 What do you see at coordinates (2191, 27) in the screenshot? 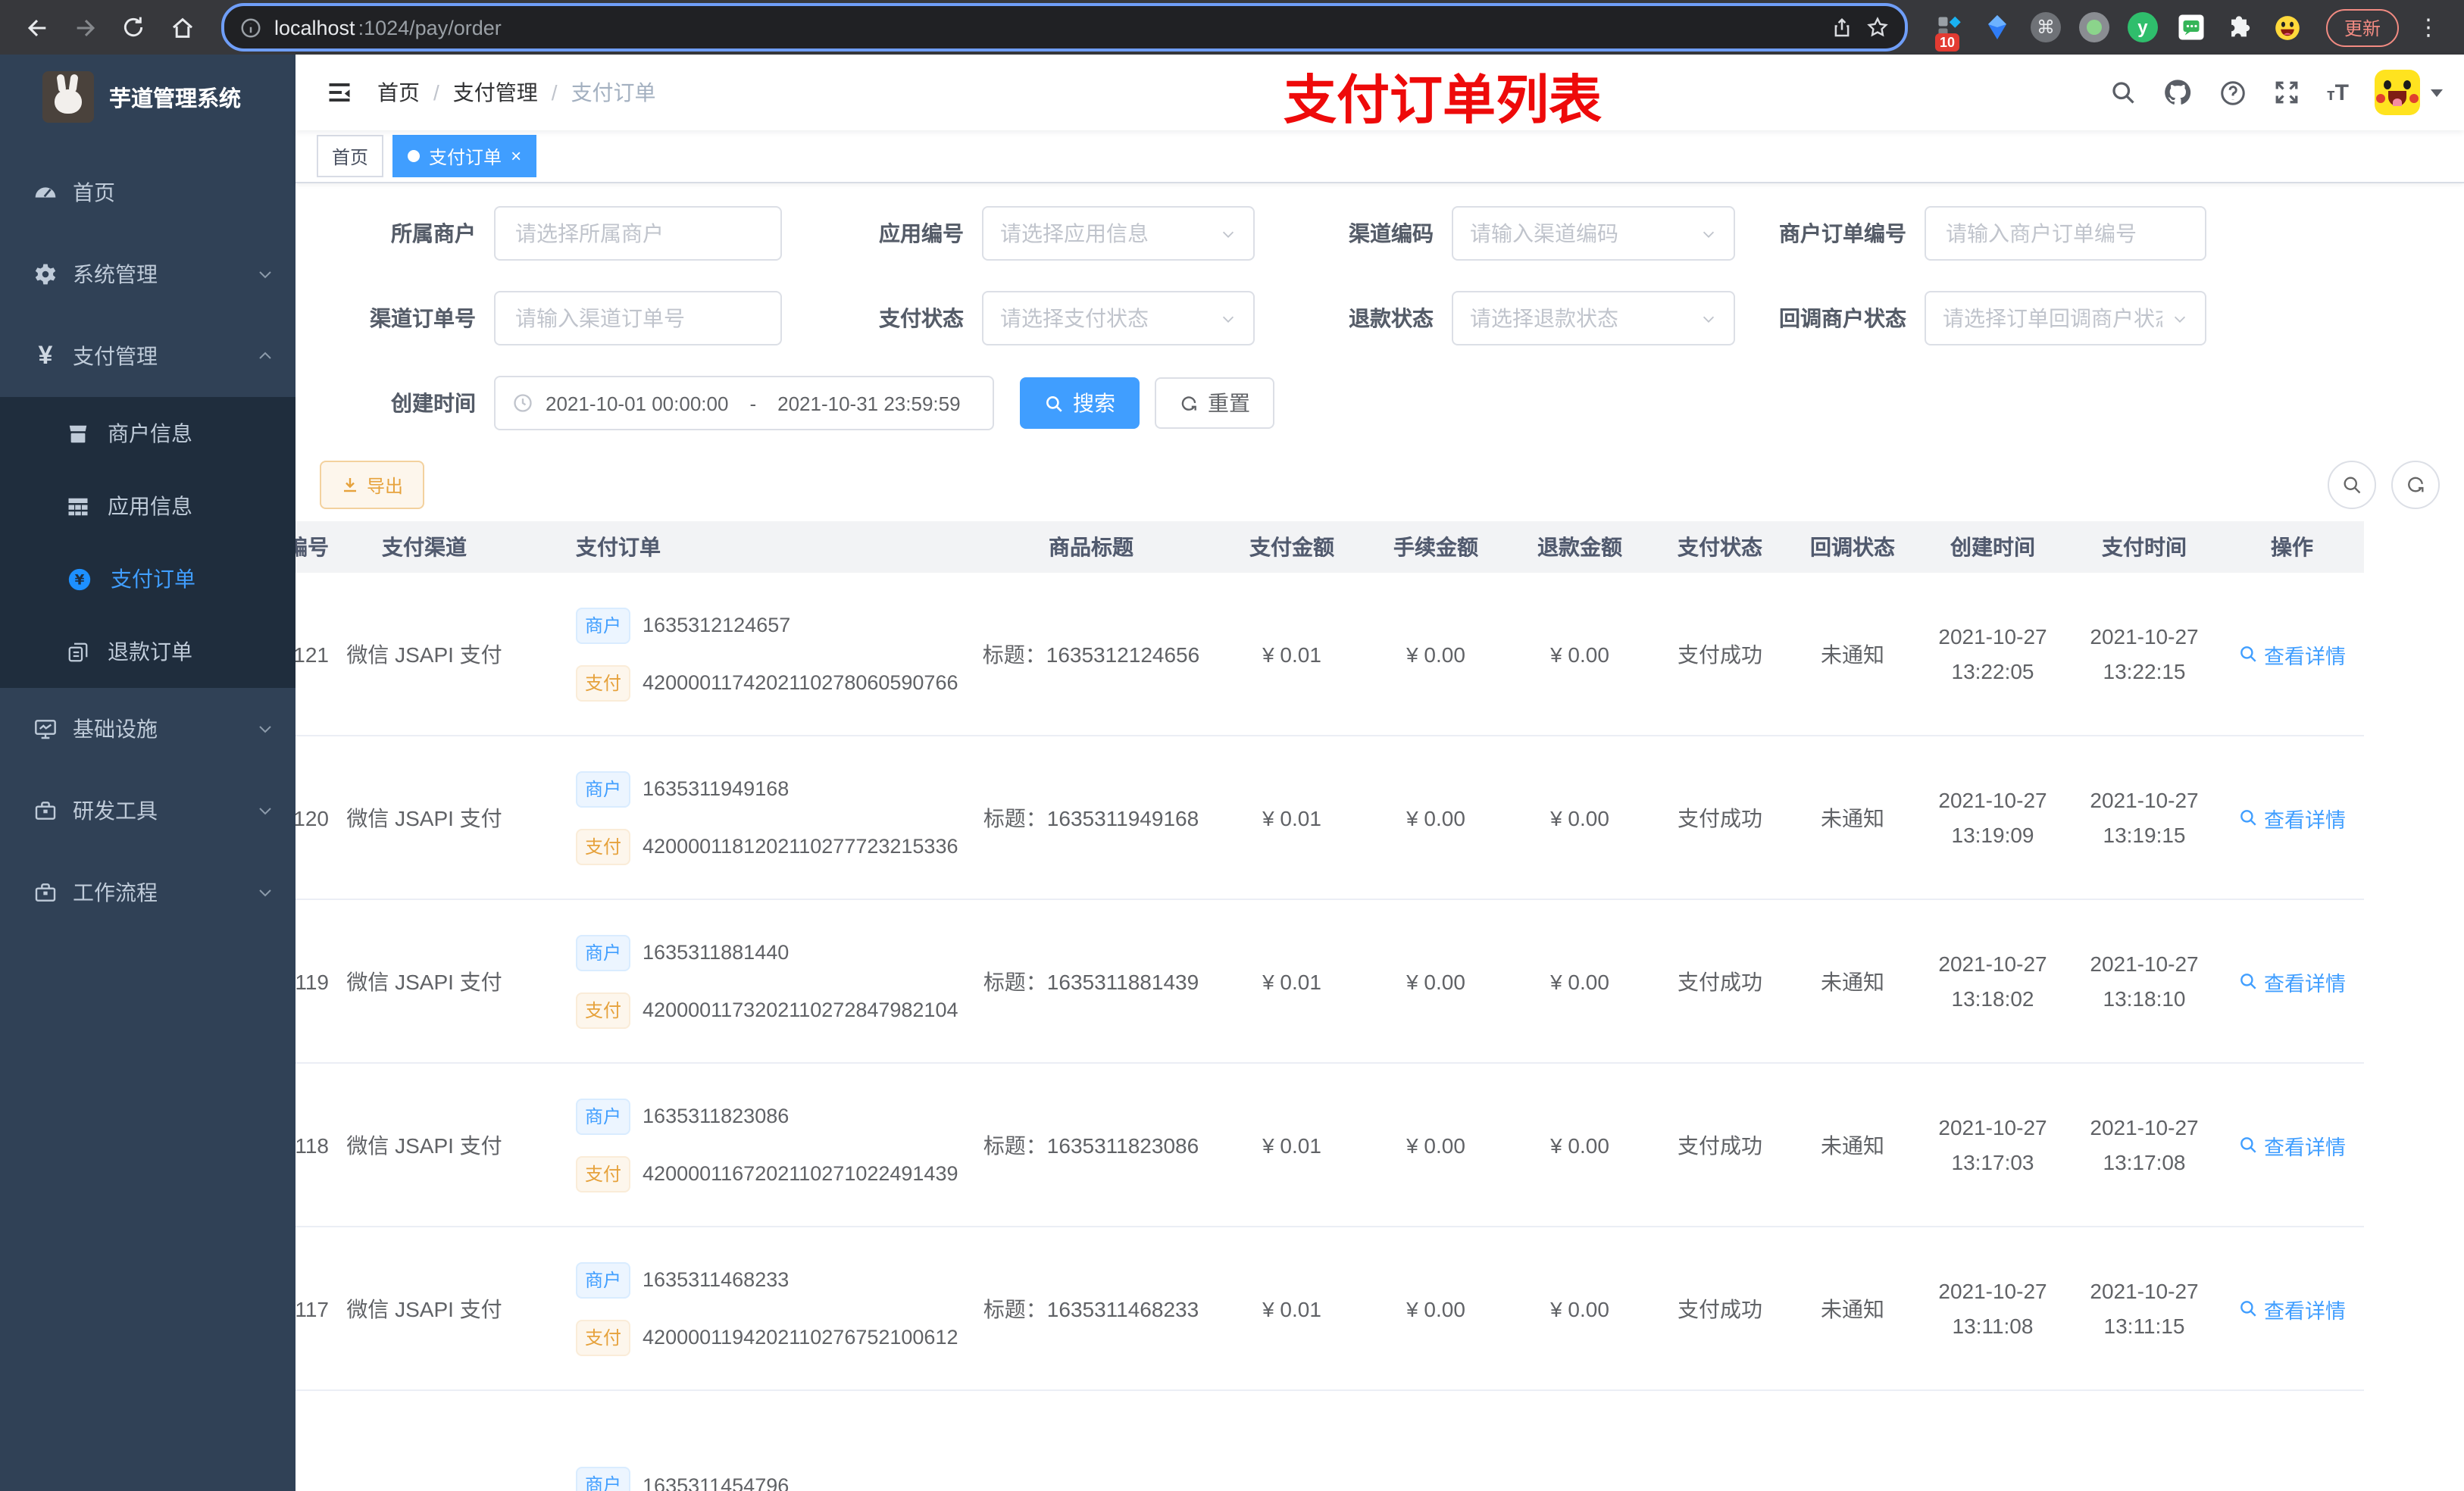
I see `extension-chat-icon` at bounding box center [2191, 27].